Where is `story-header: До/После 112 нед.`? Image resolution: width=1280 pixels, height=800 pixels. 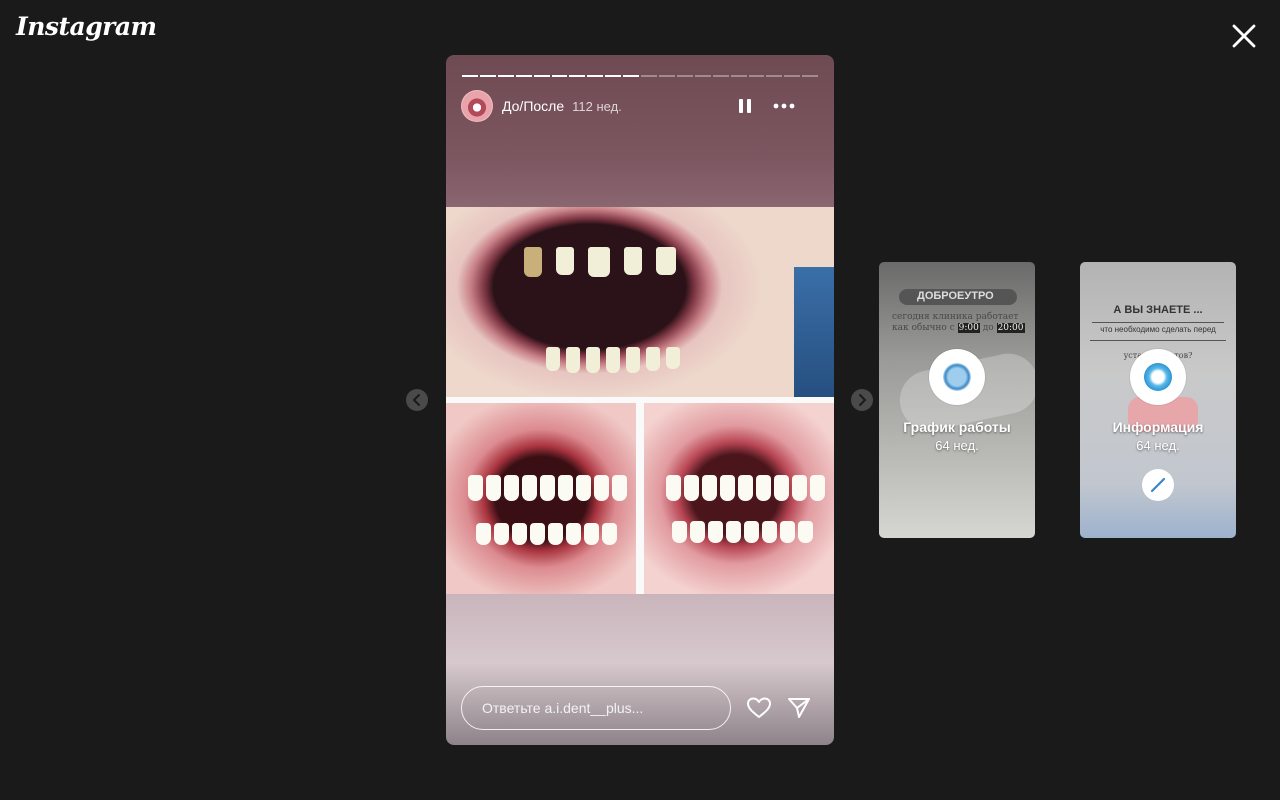
story-header: До/После 112 нед. is located at coordinates (639, 106).